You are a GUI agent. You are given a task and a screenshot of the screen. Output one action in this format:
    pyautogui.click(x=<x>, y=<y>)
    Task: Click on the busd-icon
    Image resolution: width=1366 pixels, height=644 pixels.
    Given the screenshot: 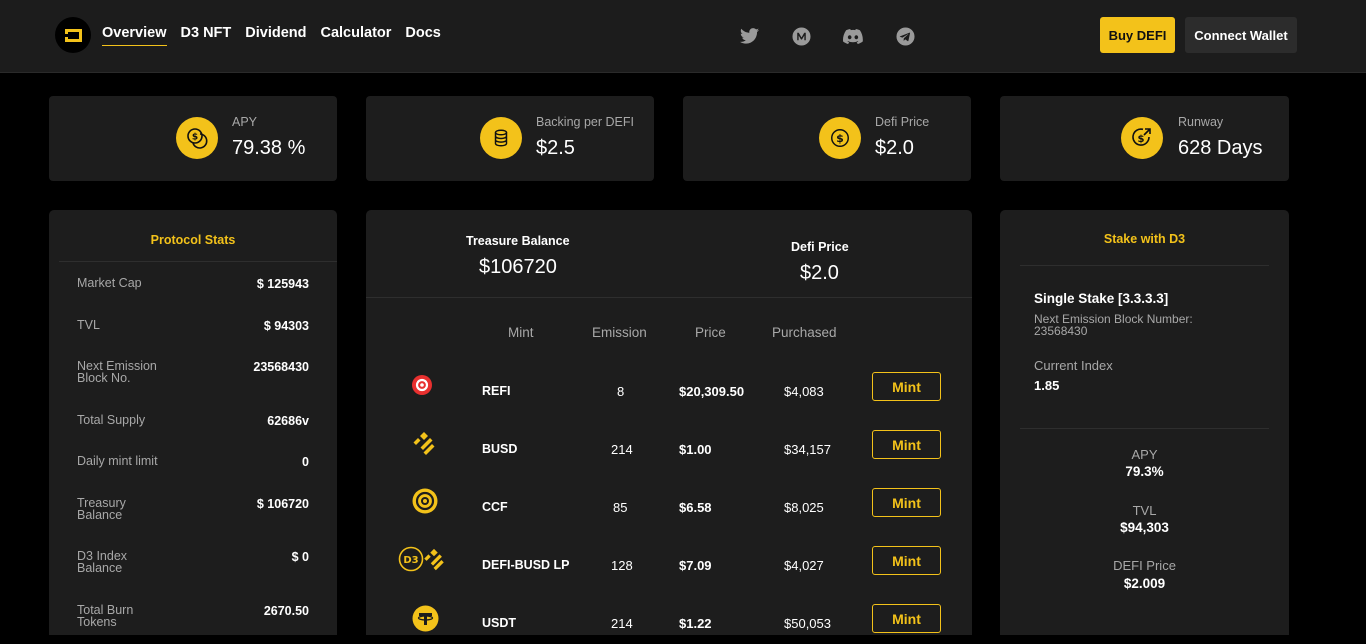 What is the action you would take?
    pyautogui.click(x=424, y=444)
    